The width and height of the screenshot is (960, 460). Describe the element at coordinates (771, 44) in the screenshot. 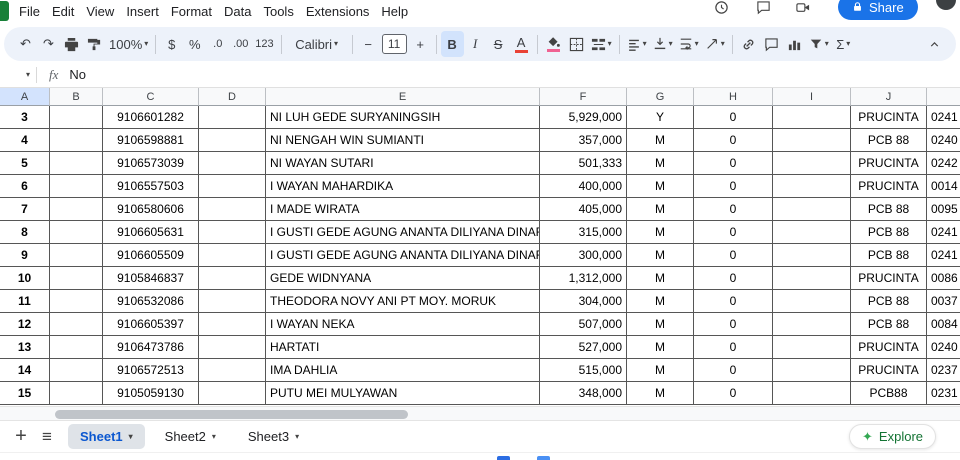

I see `insert-comment-button` at that location.